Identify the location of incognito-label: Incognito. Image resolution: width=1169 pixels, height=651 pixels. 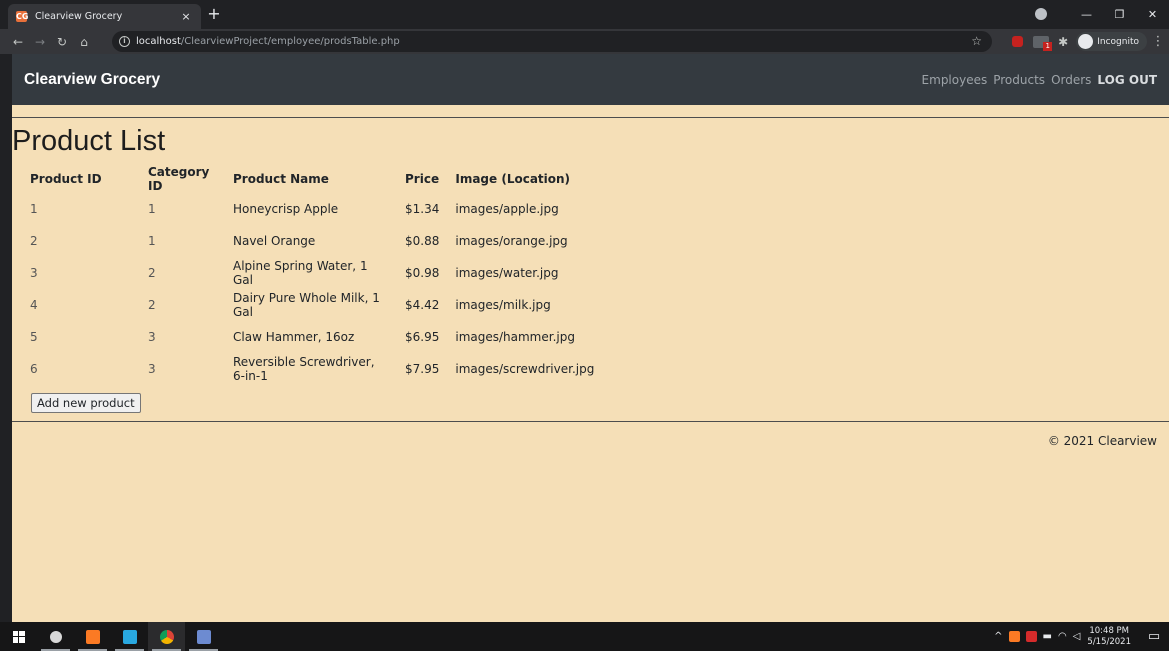
(1118, 41).